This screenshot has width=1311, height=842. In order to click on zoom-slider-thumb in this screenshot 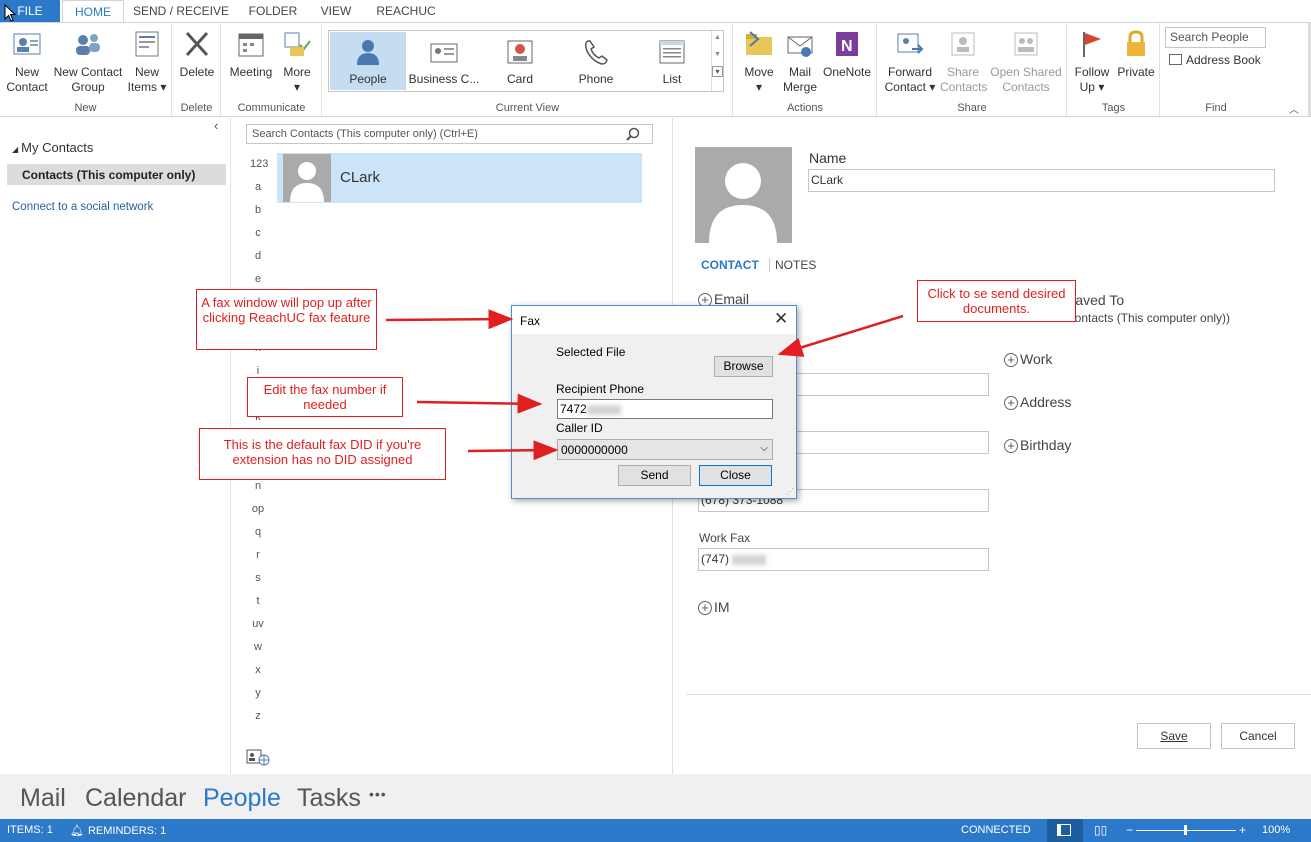, I will do `click(1185, 830)`.